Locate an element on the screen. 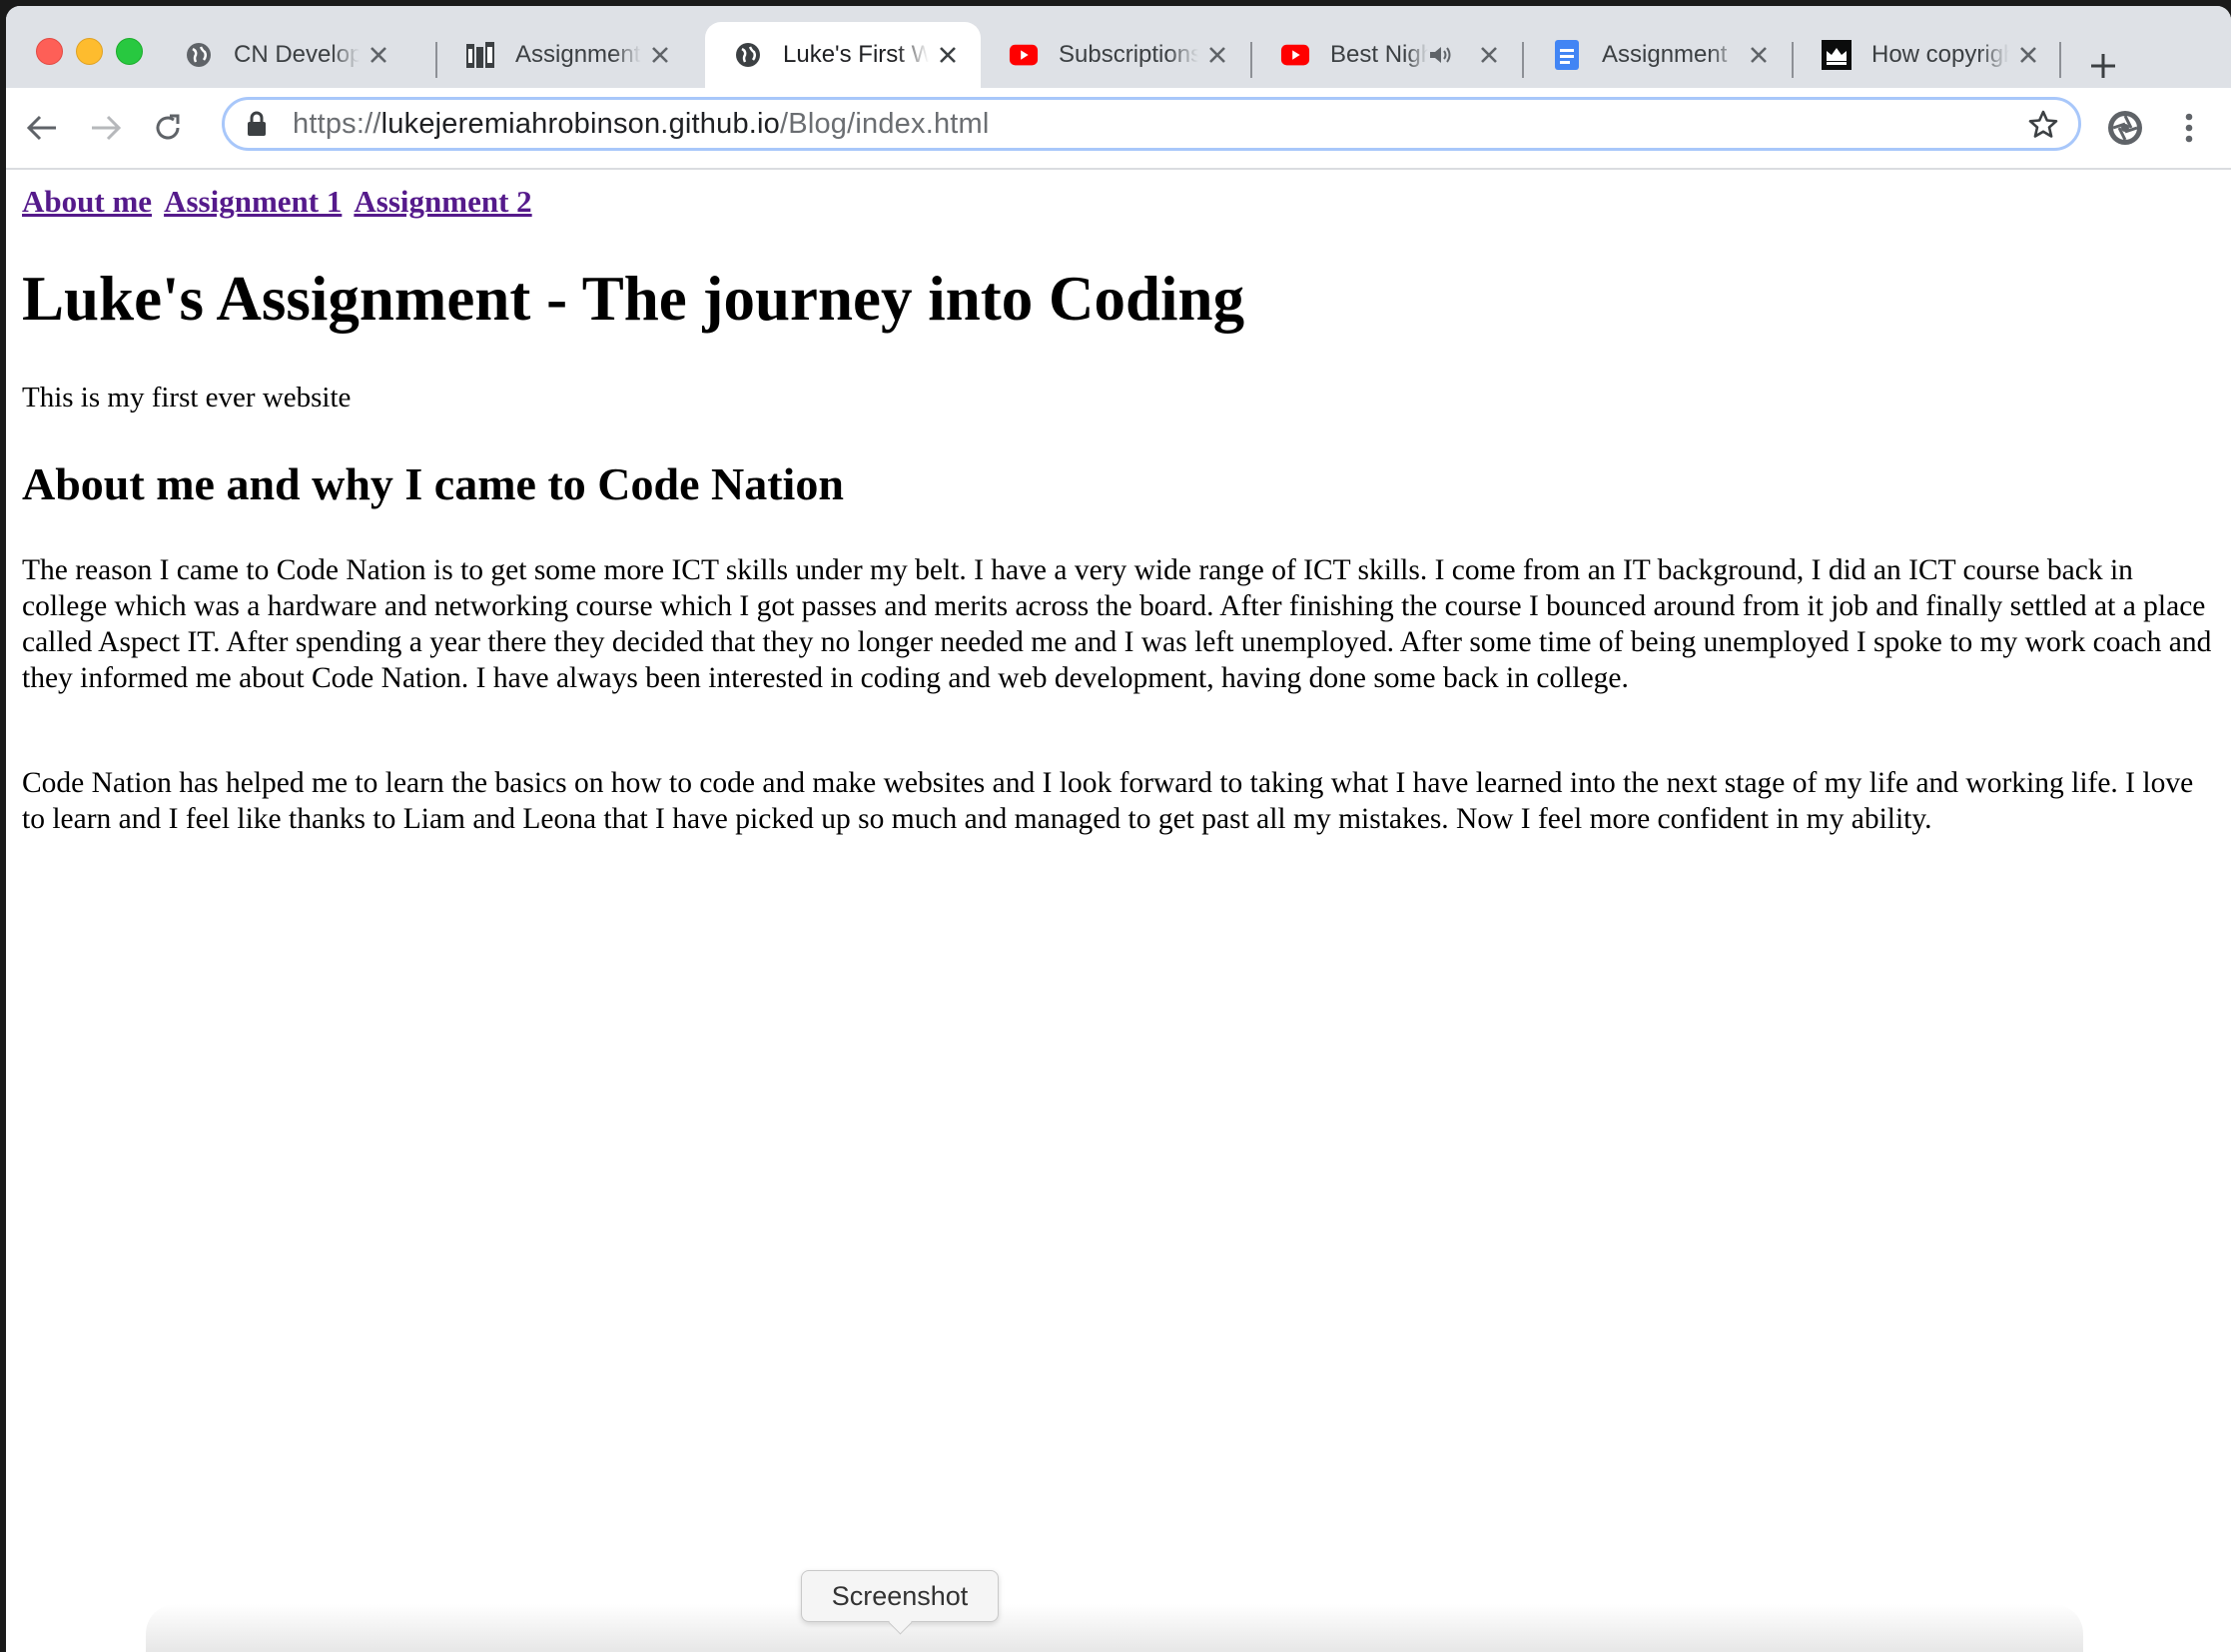 The image size is (2231, 1652). lock-icon is located at coordinates (259, 124).